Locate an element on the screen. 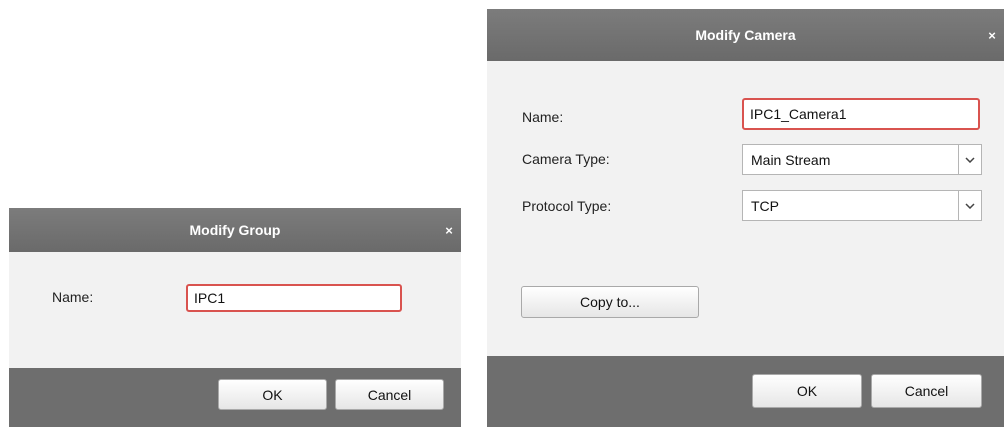 This screenshot has width=1004, height=427. modify-camera-titlebar: Modify Camera × is located at coordinates (745, 35).